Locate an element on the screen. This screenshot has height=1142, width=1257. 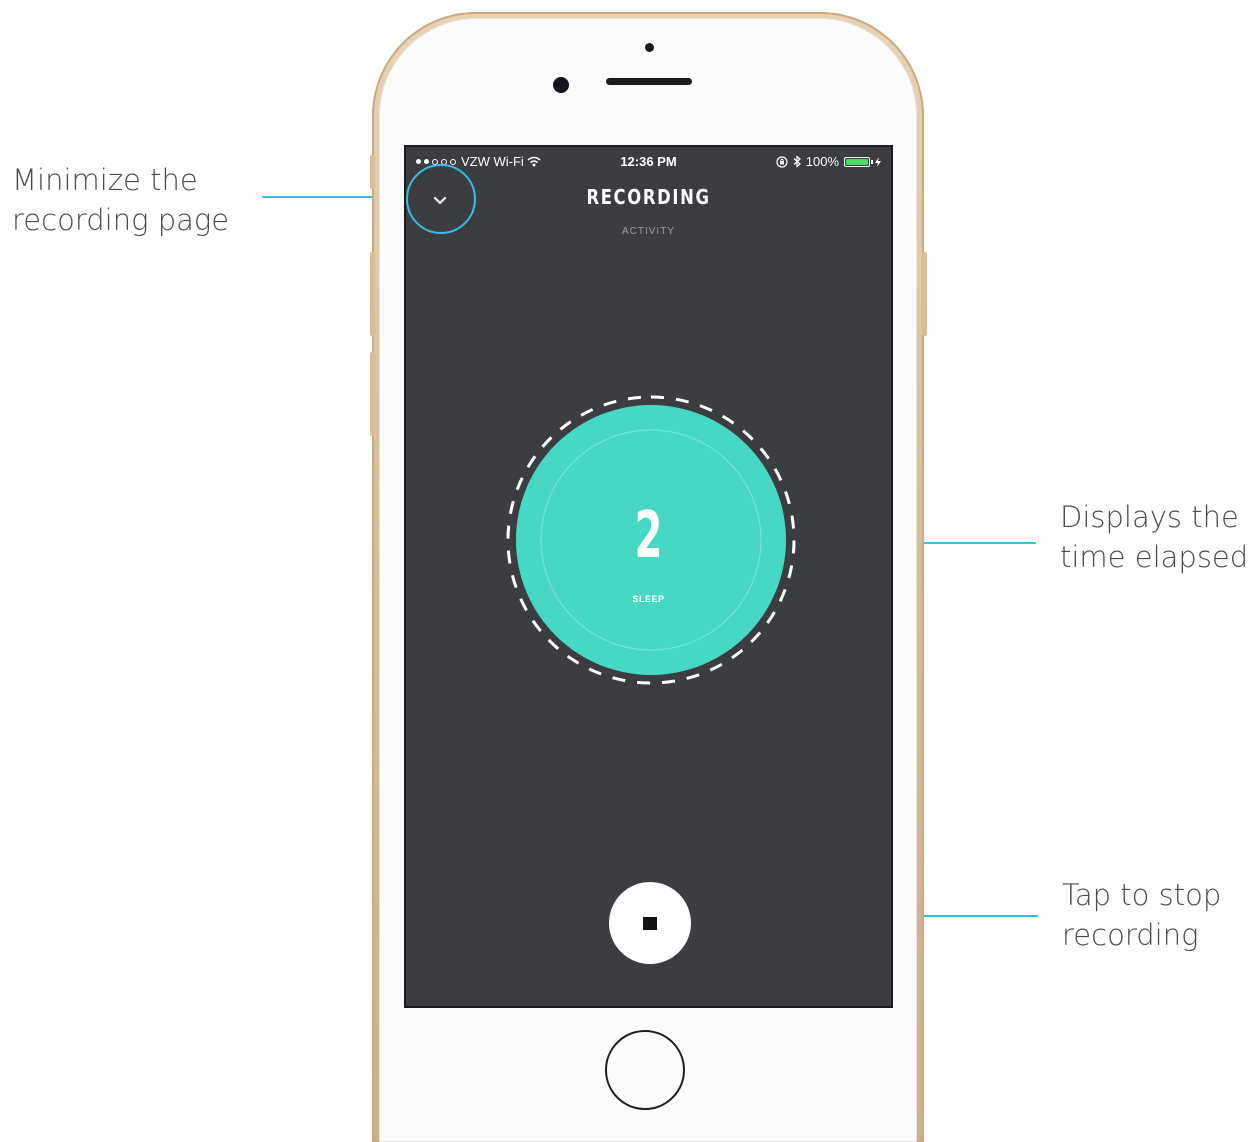
earpiece-speaker is located at coordinates (649, 81).